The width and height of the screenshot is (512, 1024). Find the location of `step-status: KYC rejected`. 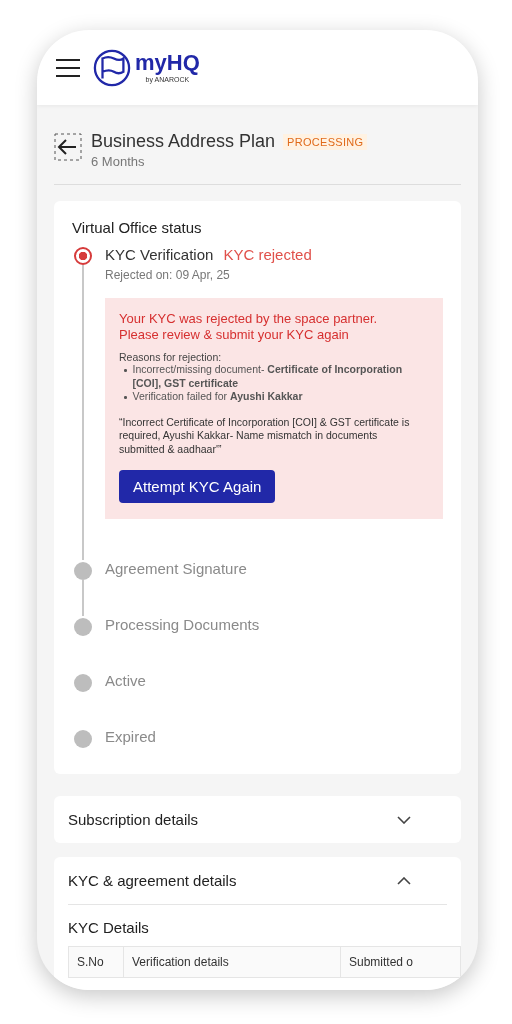

step-status: KYC rejected is located at coordinates (267, 254).